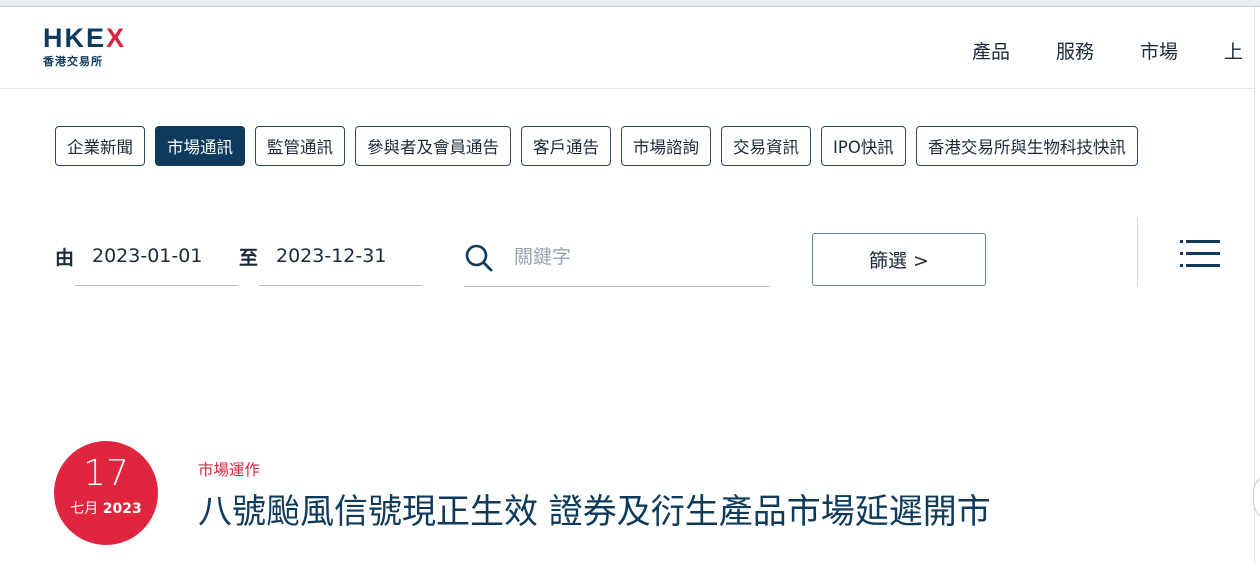 The image size is (1260, 564). Describe the element at coordinates (1116, 50) in the screenshot. I see `top-navigation: 產品 服務 市場 上` at that location.